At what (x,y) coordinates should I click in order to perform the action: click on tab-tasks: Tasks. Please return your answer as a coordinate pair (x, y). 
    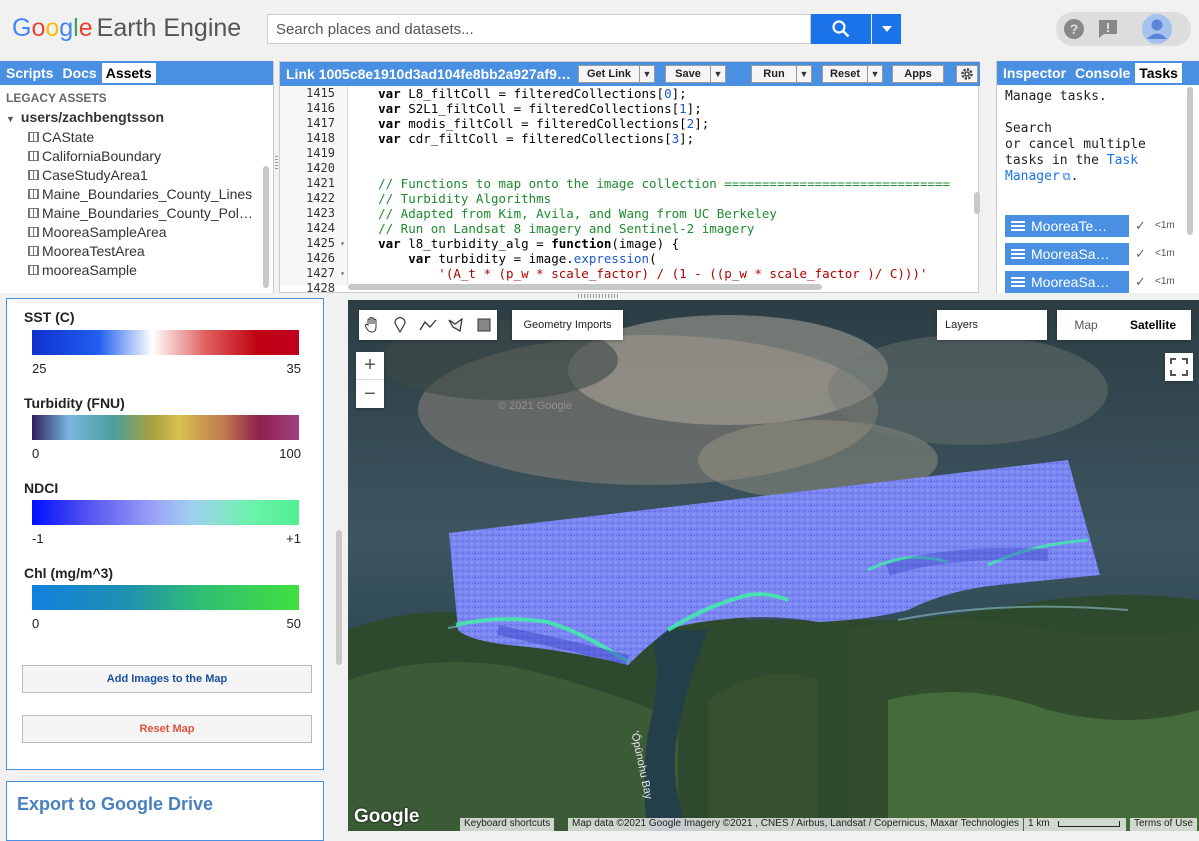
    Looking at the image, I should click on (1158, 73).